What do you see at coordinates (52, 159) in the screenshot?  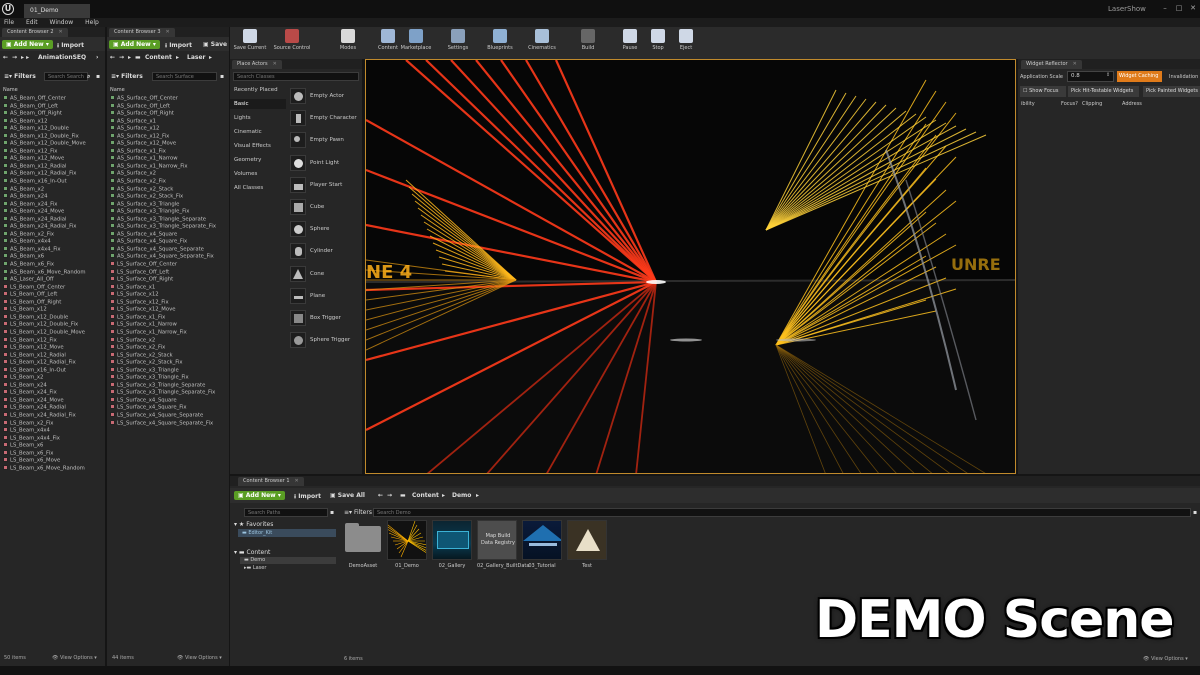 I see `list-item: AS_Beam_x12_Move` at bounding box center [52, 159].